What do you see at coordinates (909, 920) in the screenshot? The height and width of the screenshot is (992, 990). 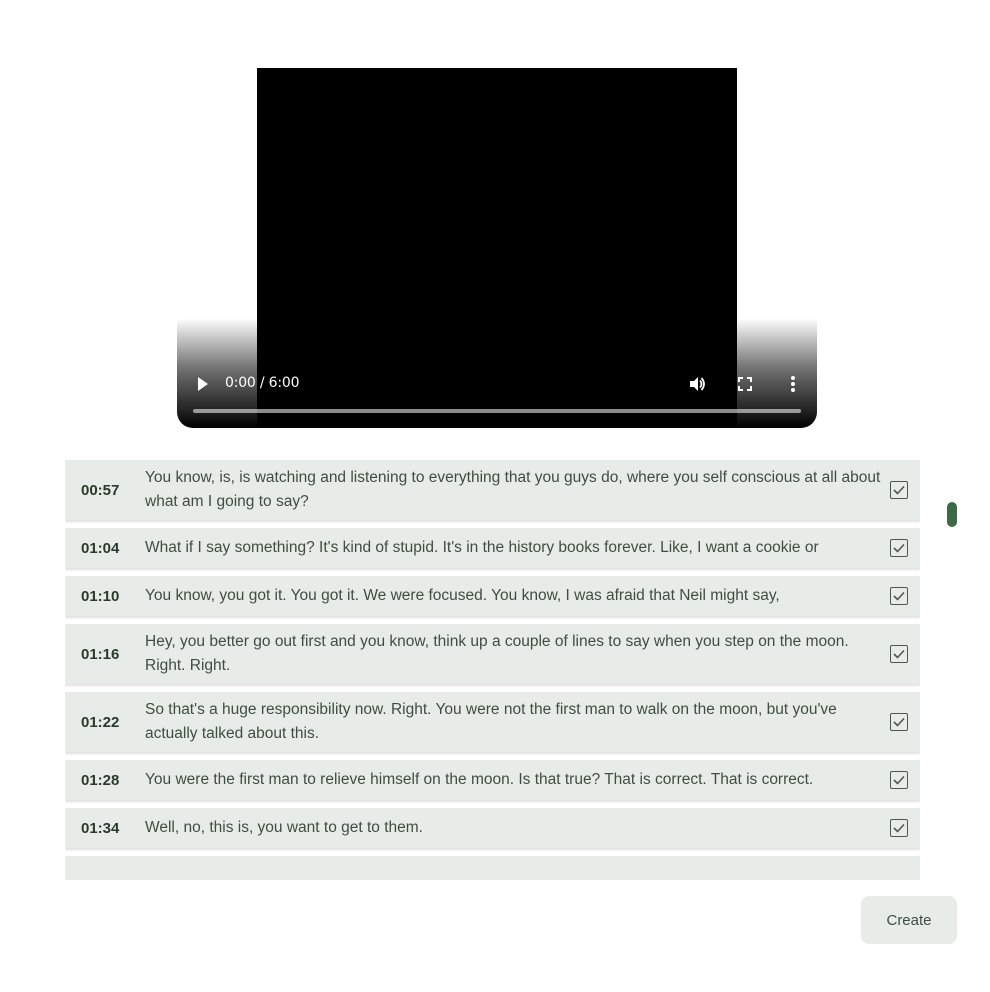 I see `create-button: Create` at bounding box center [909, 920].